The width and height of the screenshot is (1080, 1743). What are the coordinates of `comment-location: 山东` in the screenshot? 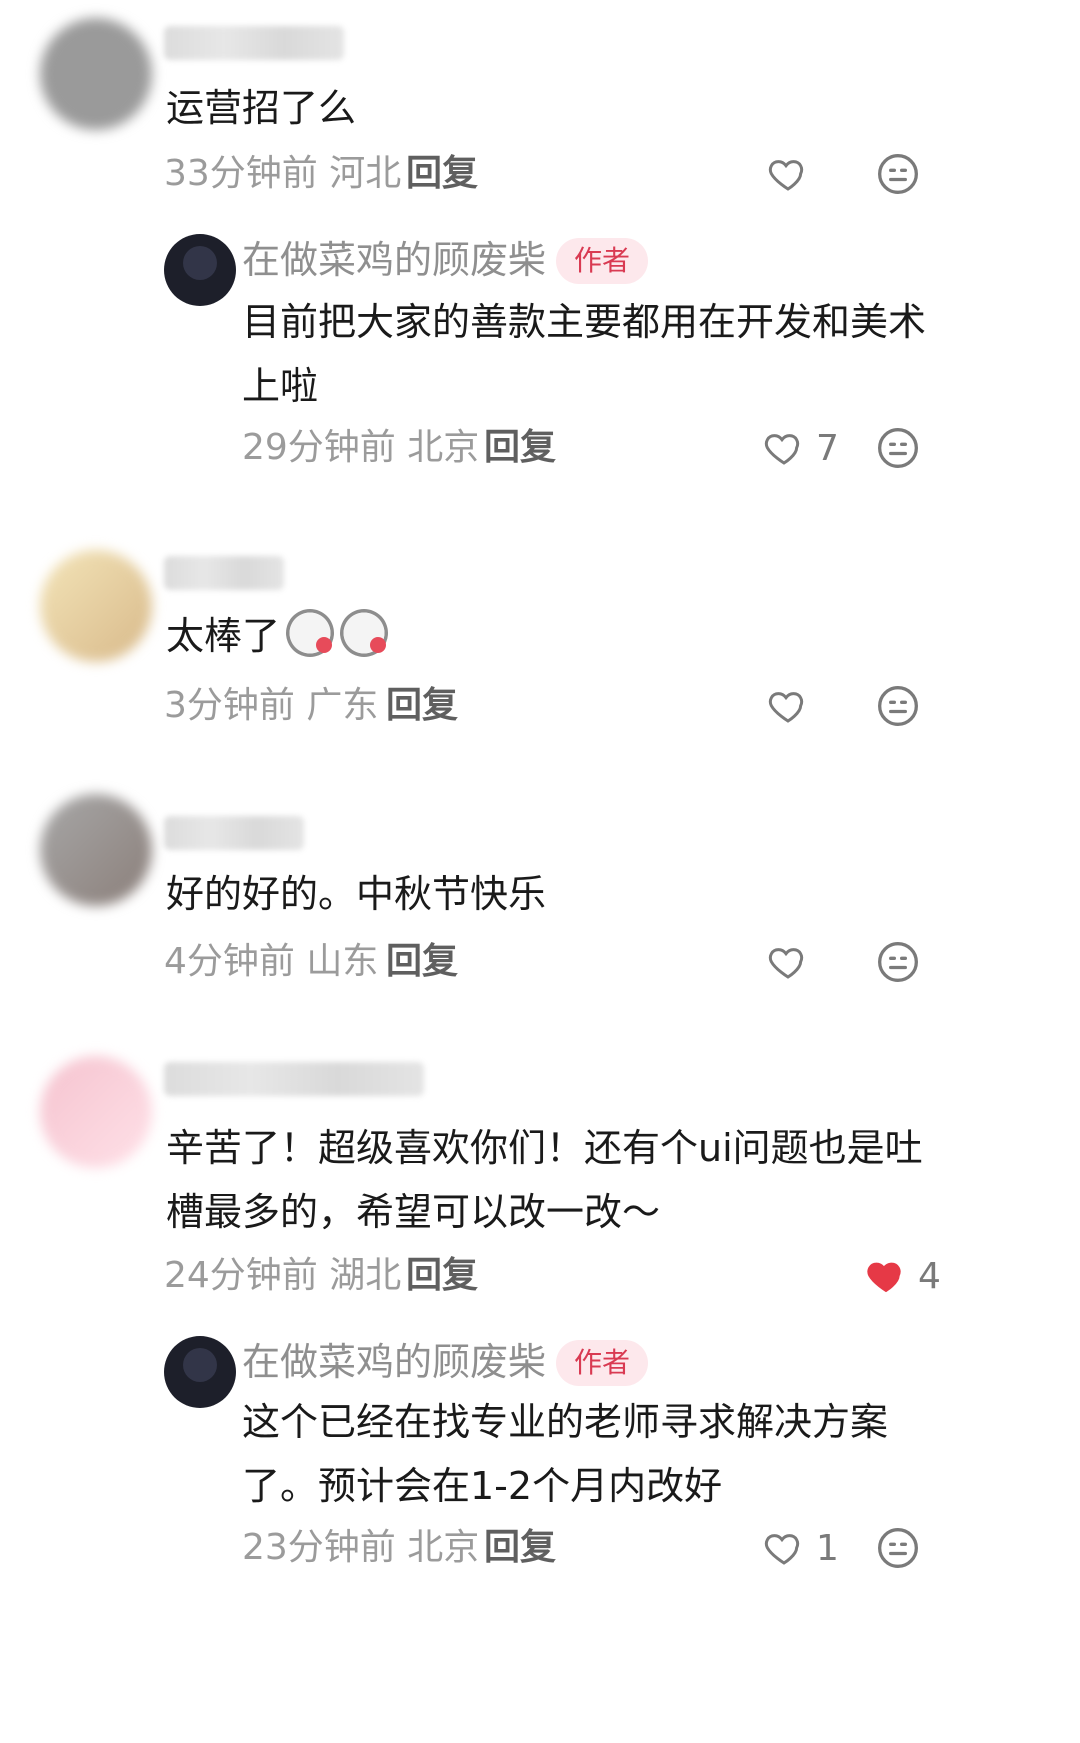 It's located at (342, 961).